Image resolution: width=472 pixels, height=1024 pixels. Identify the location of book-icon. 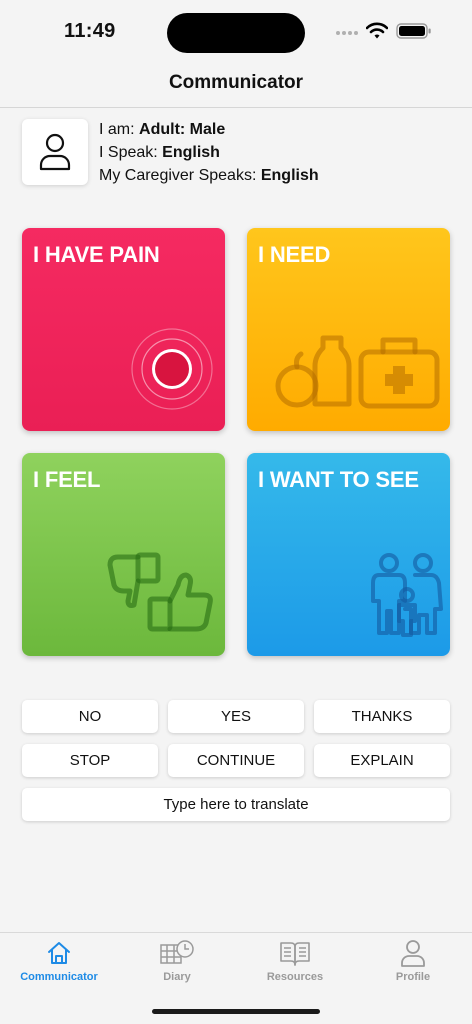
(295, 954).